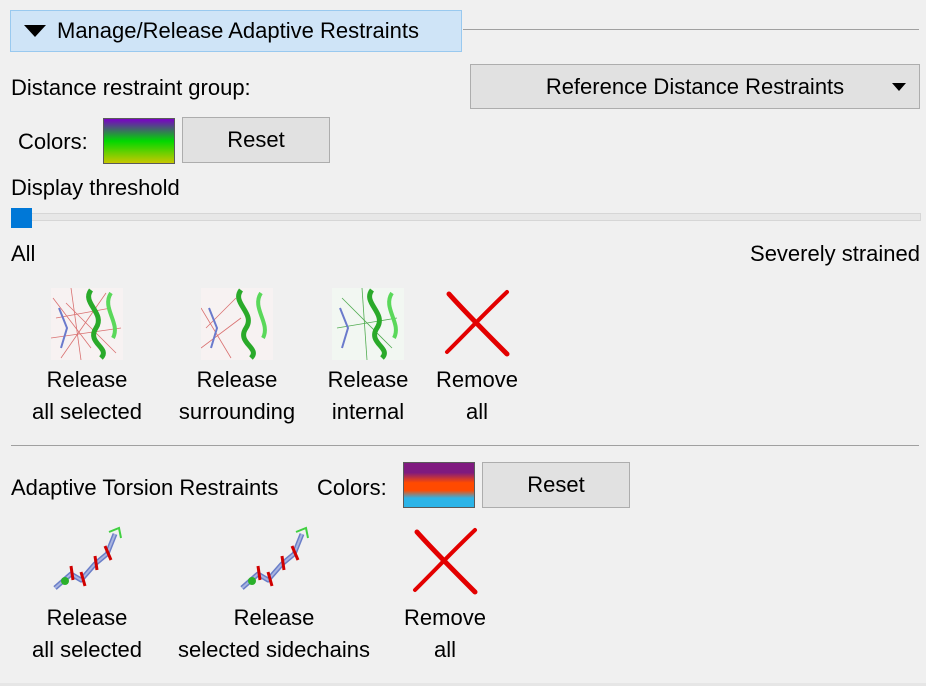 This screenshot has height=686, width=926. I want to click on distance-reset-label: Reset, so click(256, 139).